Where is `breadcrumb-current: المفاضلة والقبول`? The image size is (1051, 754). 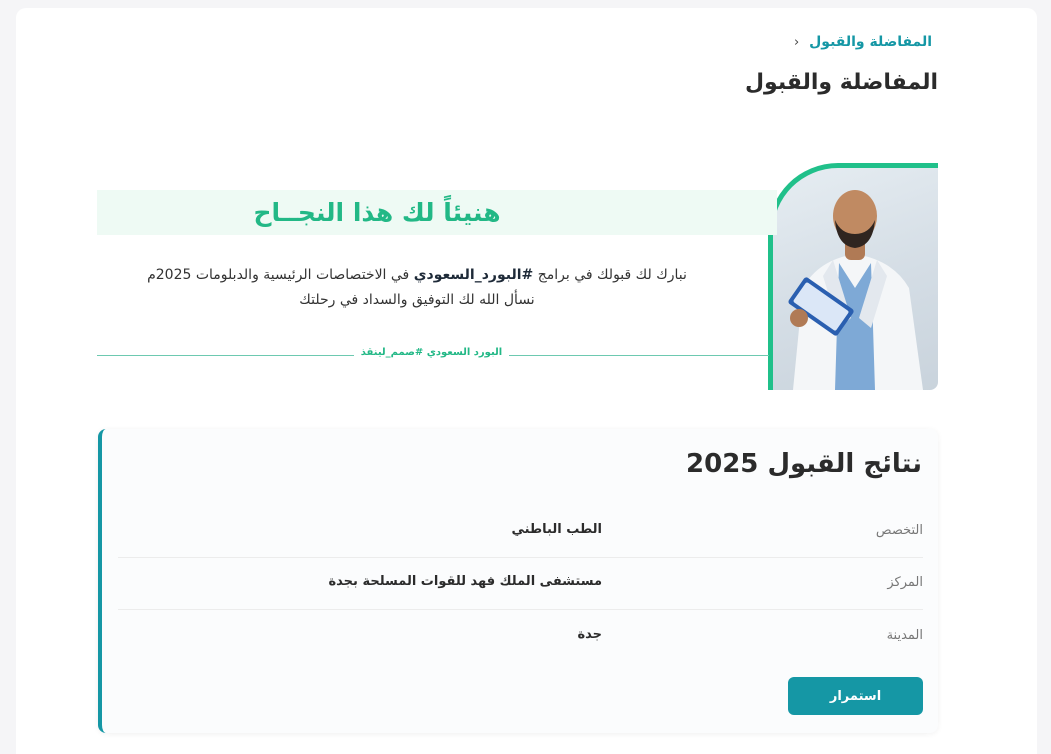 breadcrumb-current: المفاضلة والقبول is located at coordinates (870, 42).